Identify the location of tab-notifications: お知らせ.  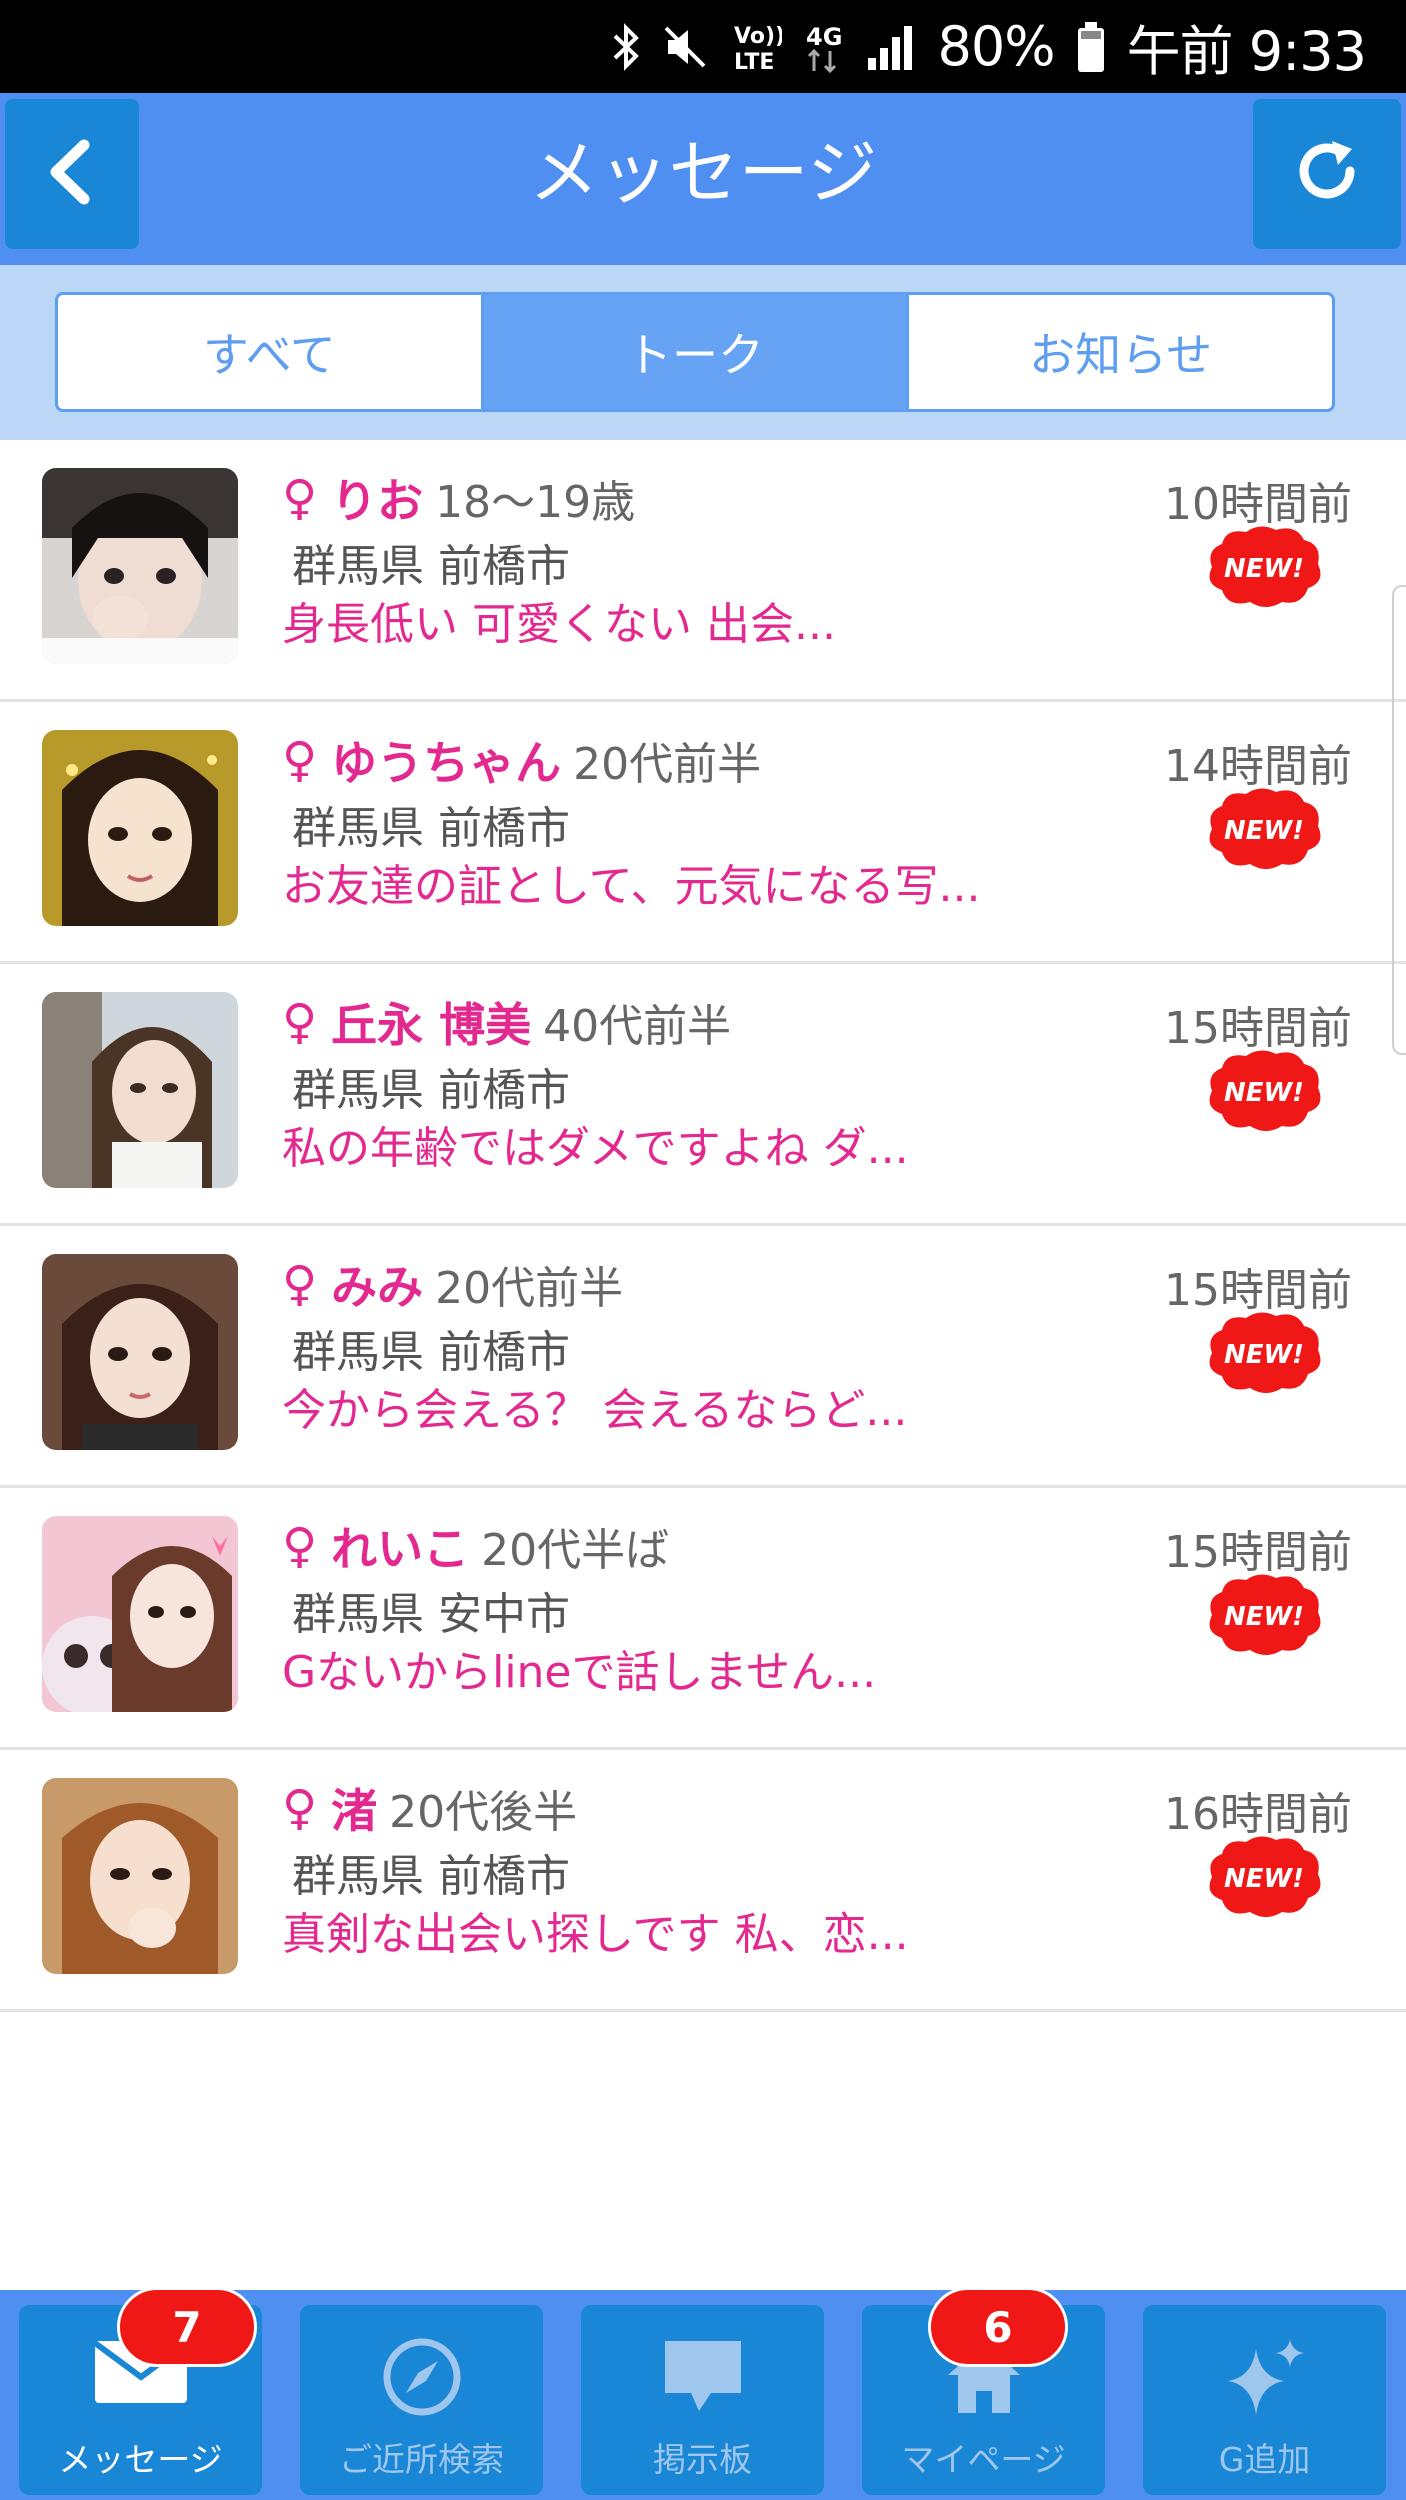
(1119, 352).